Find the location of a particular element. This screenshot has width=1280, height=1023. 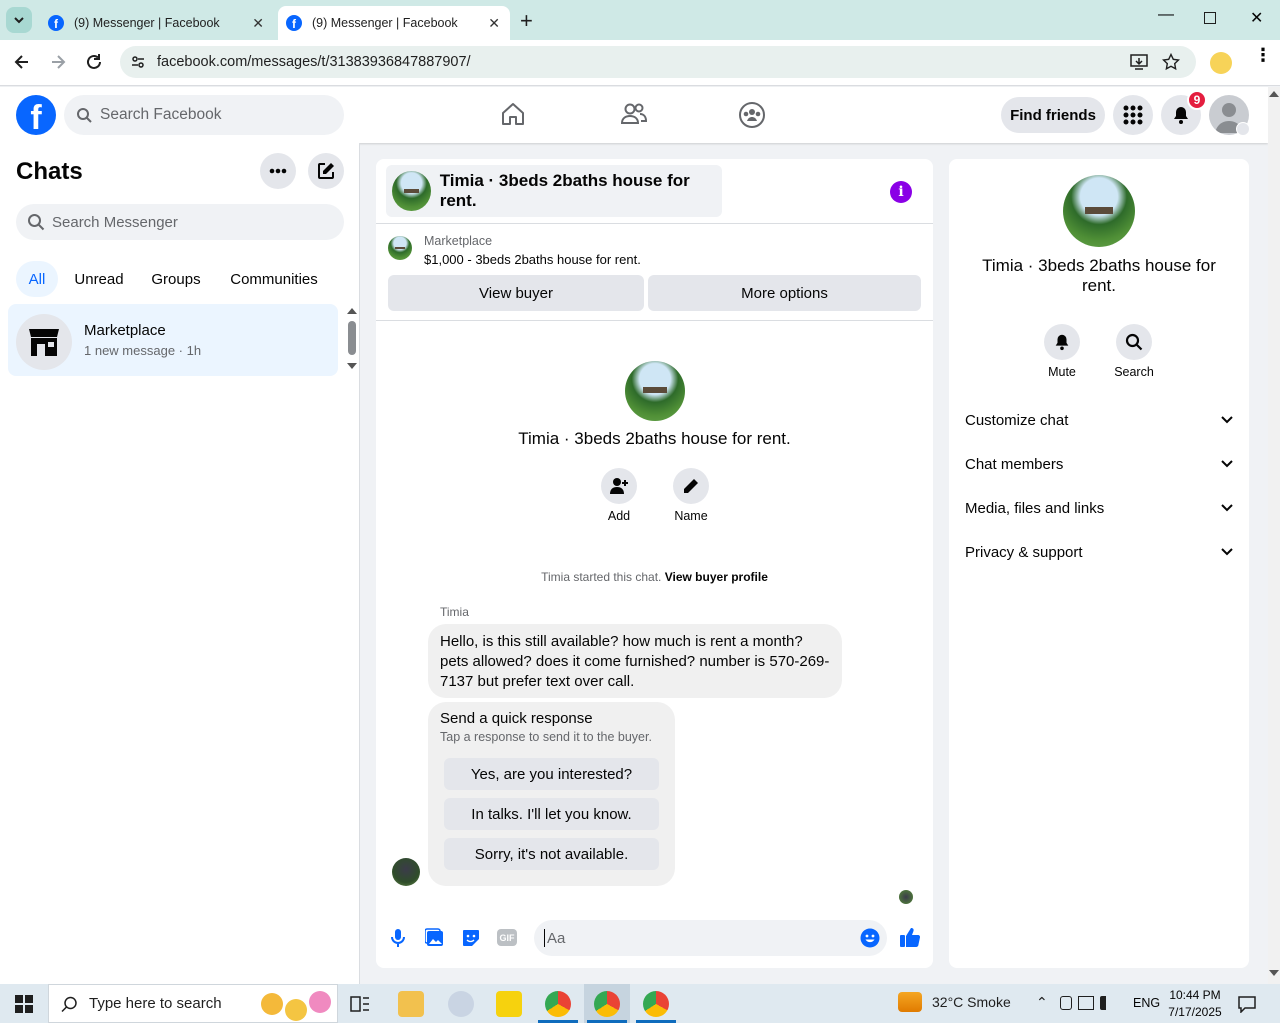

close-window-button: ✕ is located at coordinates (1256, 18).